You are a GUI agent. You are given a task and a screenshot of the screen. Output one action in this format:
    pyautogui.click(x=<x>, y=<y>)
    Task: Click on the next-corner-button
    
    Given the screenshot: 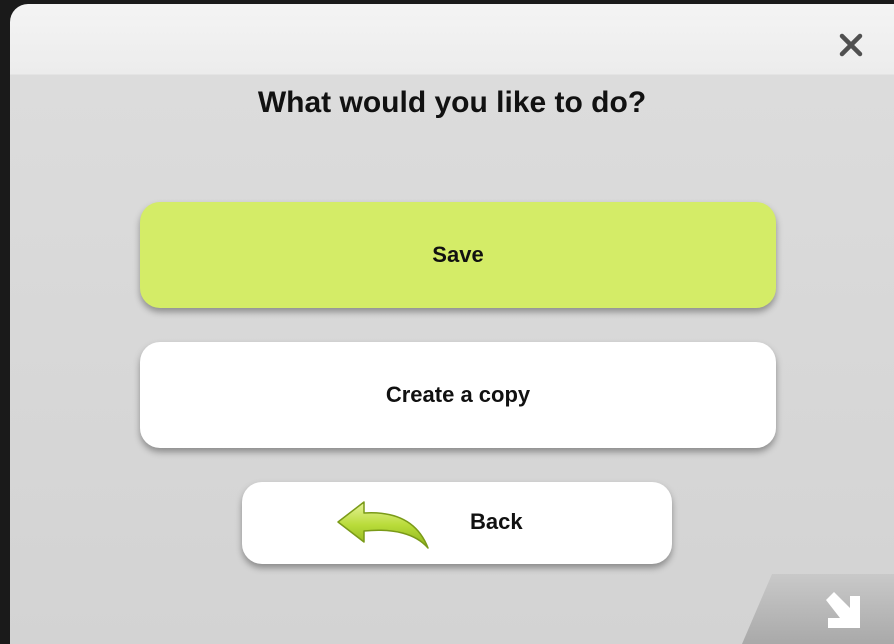 What is the action you would take?
    pyautogui.click(x=818, y=609)
    